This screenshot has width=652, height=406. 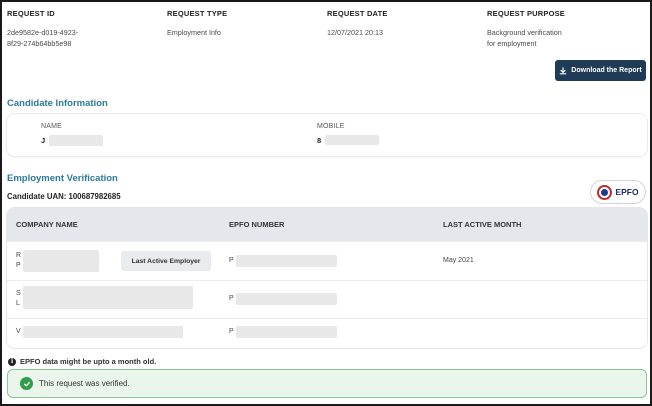 I want to click on candidate-mobile-value: 8, so click(x=319, y=140).